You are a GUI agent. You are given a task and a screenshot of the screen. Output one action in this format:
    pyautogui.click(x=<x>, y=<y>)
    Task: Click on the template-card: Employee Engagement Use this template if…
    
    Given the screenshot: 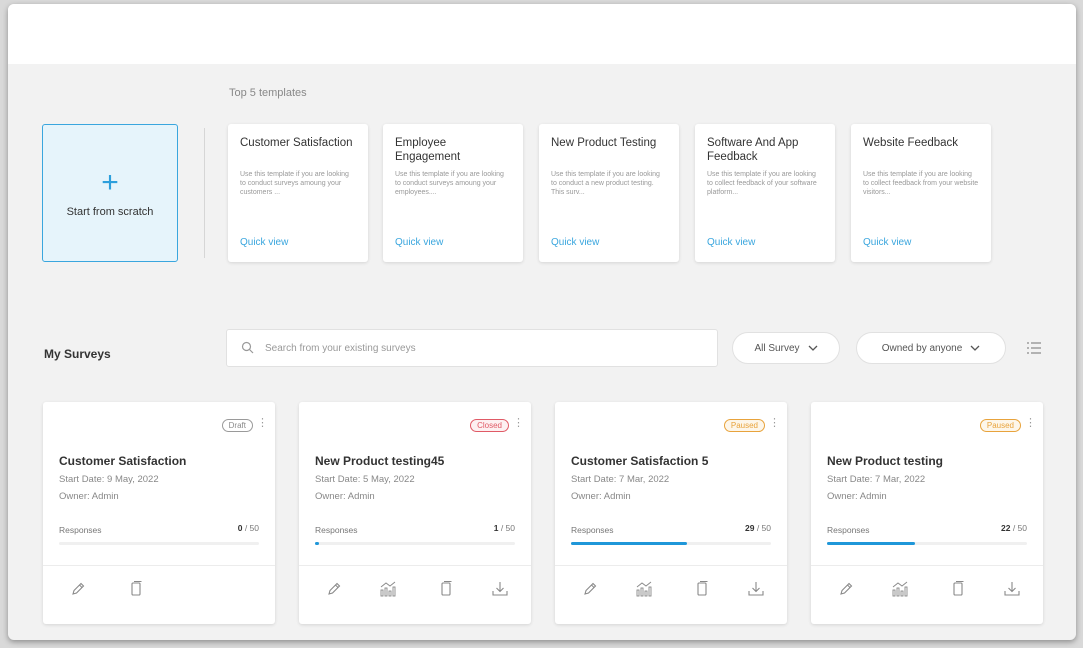 What is the action you would take?
    pyautogui.click(x=453, y=193)
    